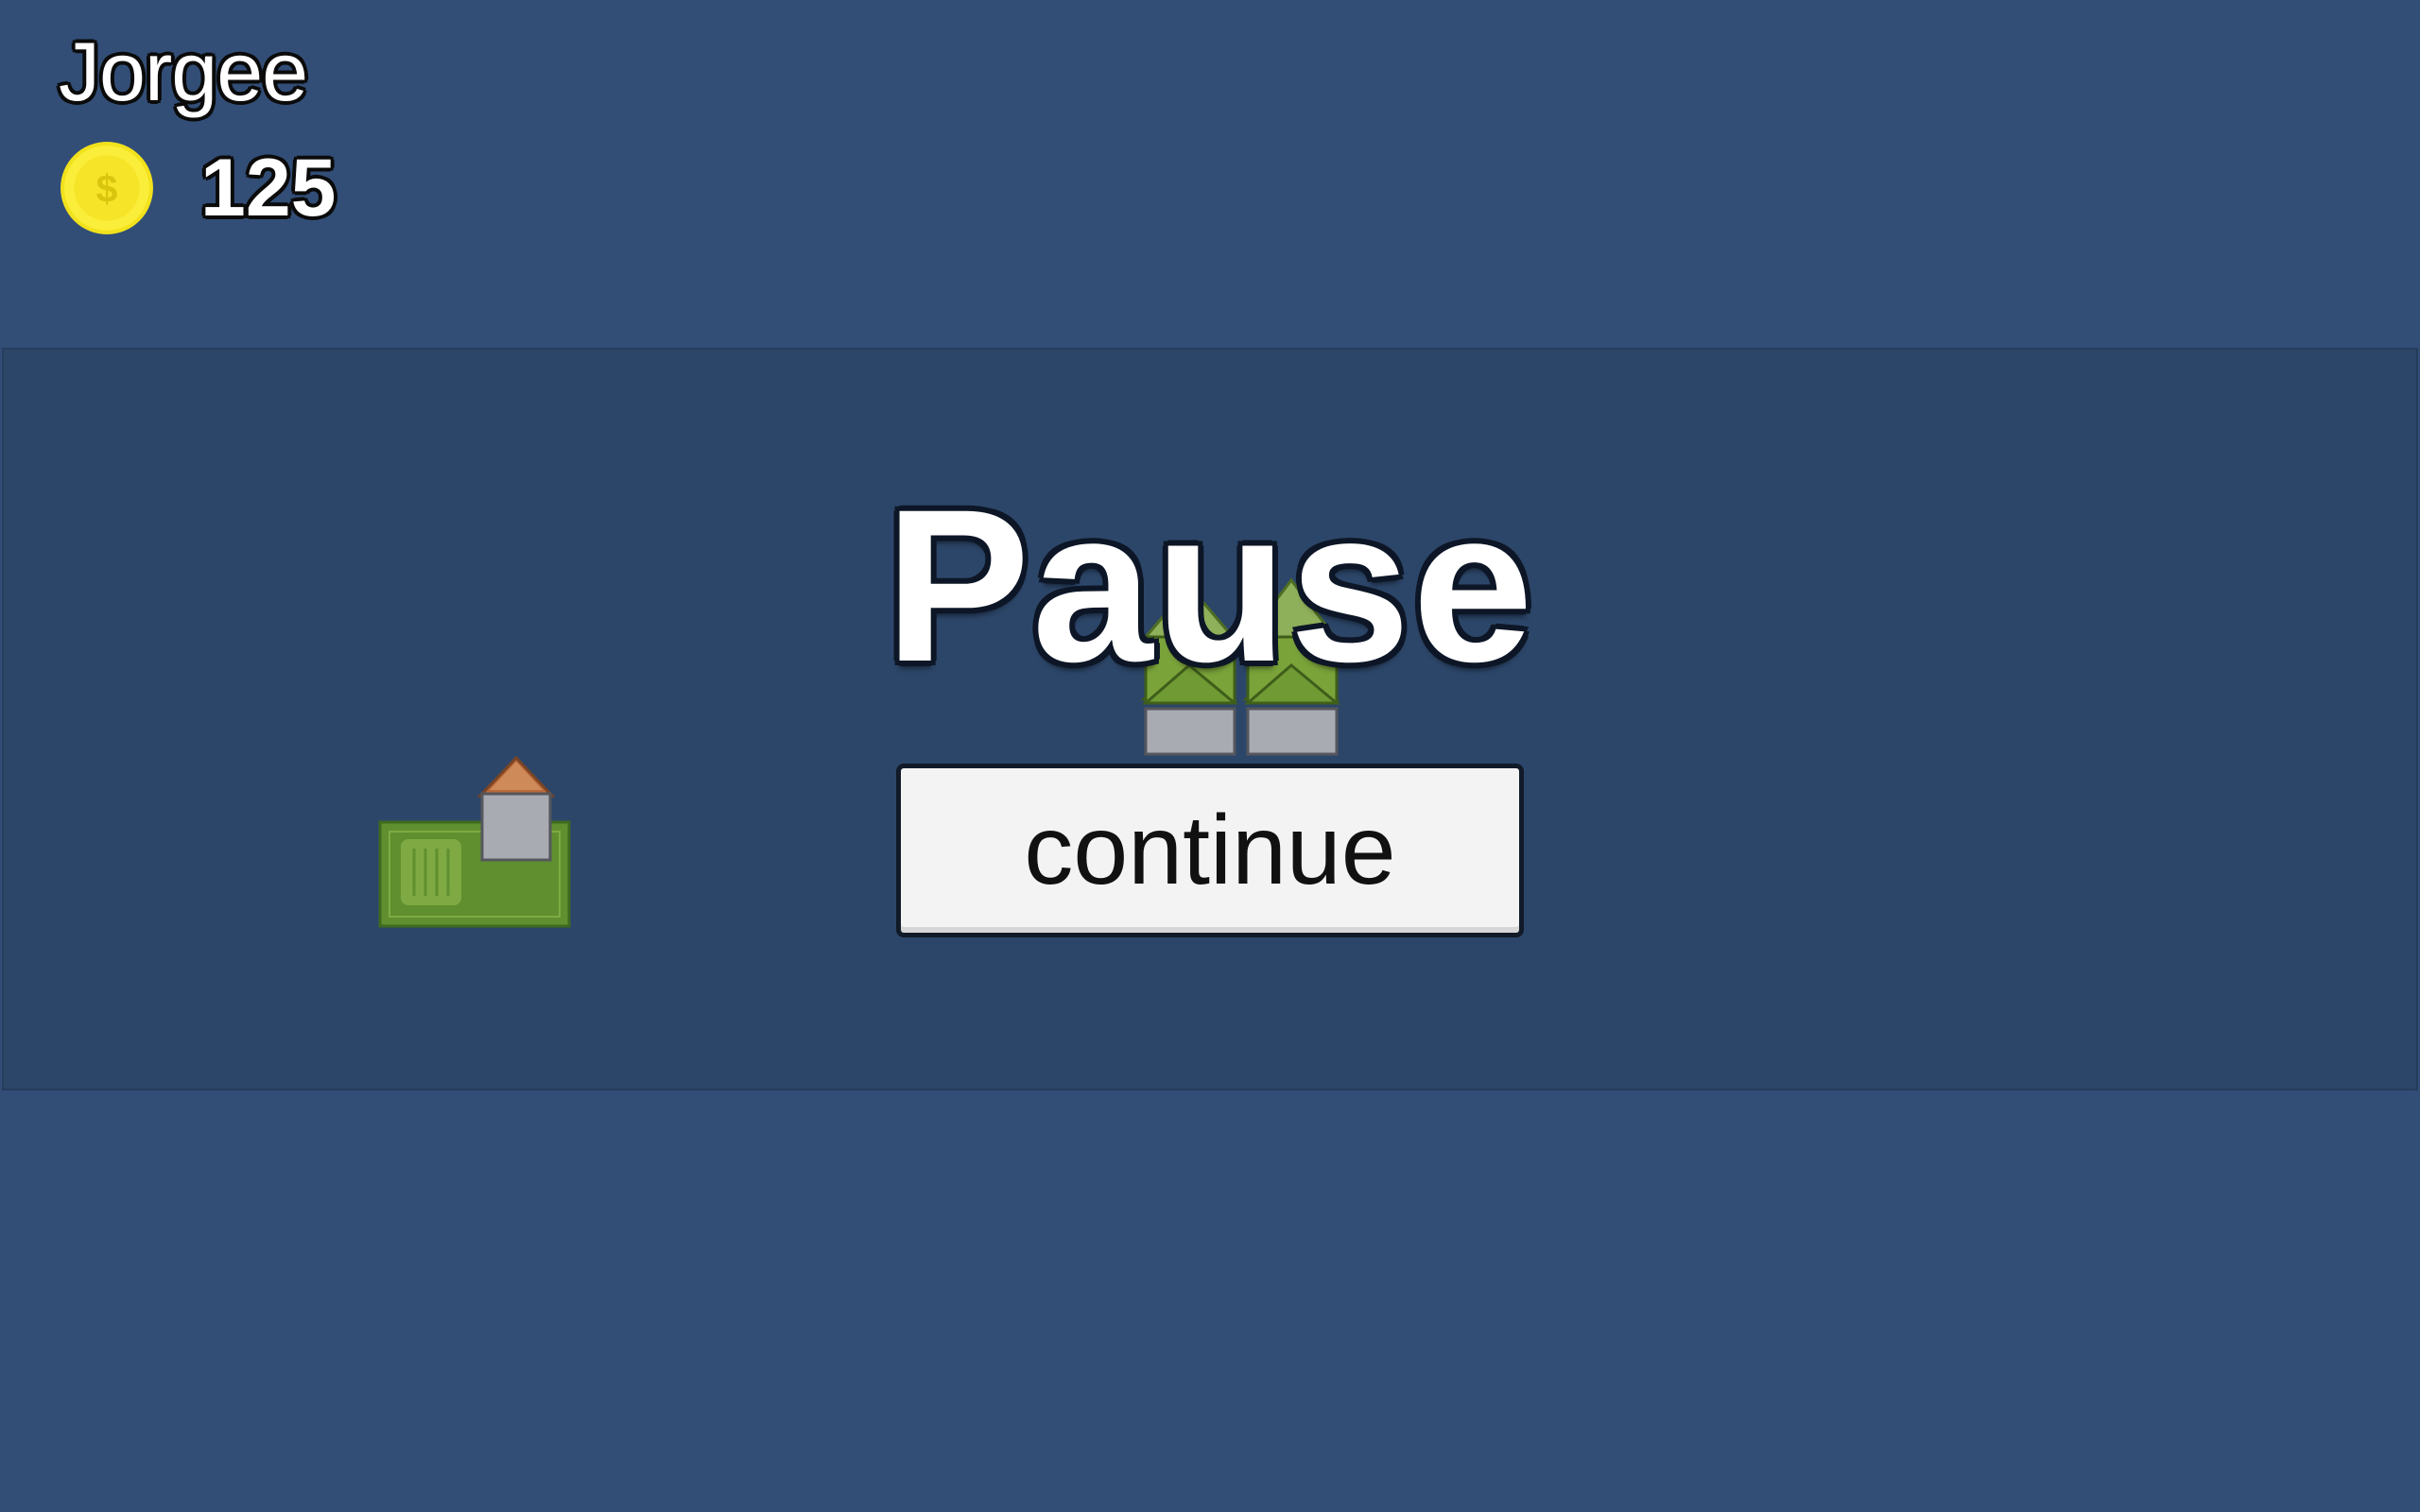  I want to click on coin-counter: $ 125, so click(198, 188).